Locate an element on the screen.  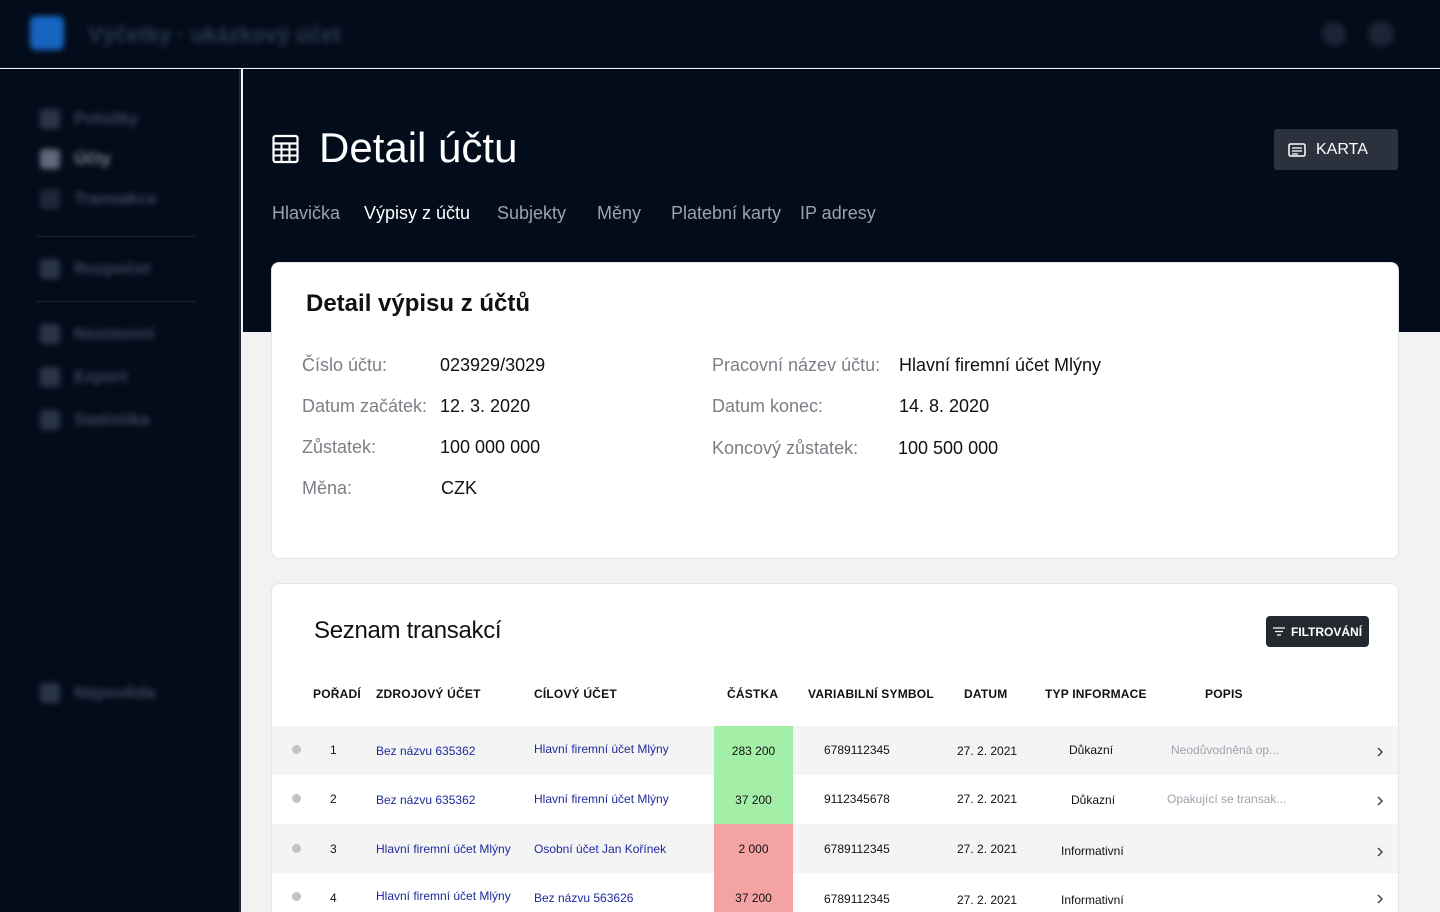
sidebar-item: Statistika is located at coordinates (95, 420).